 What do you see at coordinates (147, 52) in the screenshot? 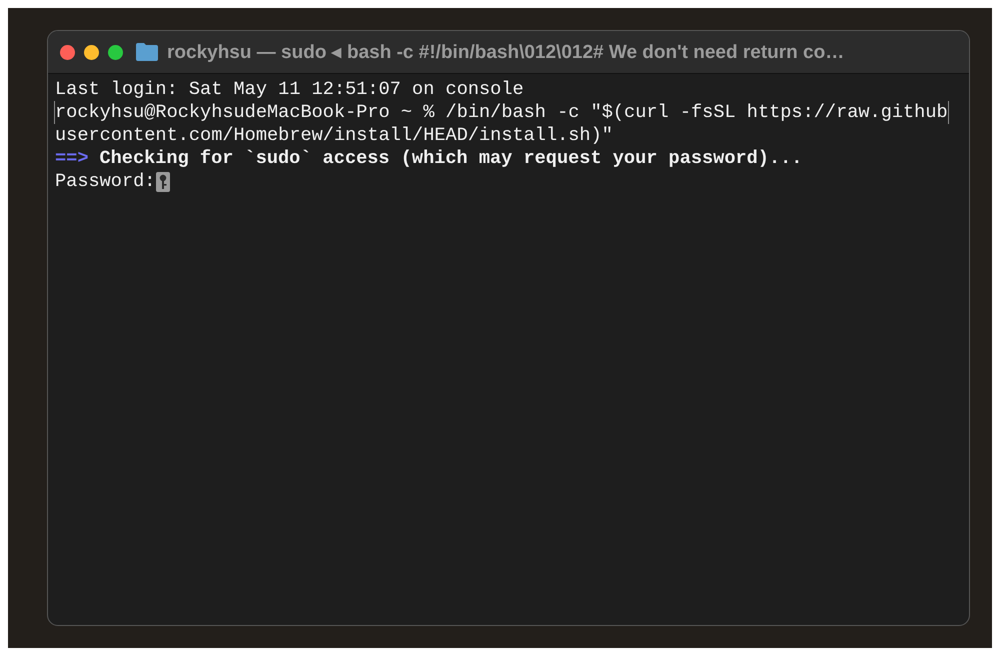
I see `folder-icon` at bounding box center [147, 52].